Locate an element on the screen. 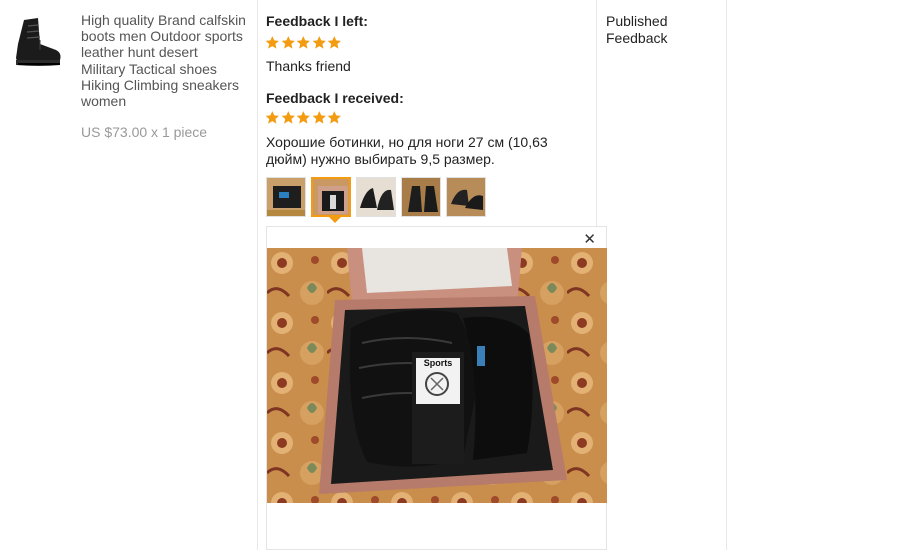 The height and width of the screenshot is (550, 912). product-title-line: Military Tactical shoes is located at coordinates (149, 68).